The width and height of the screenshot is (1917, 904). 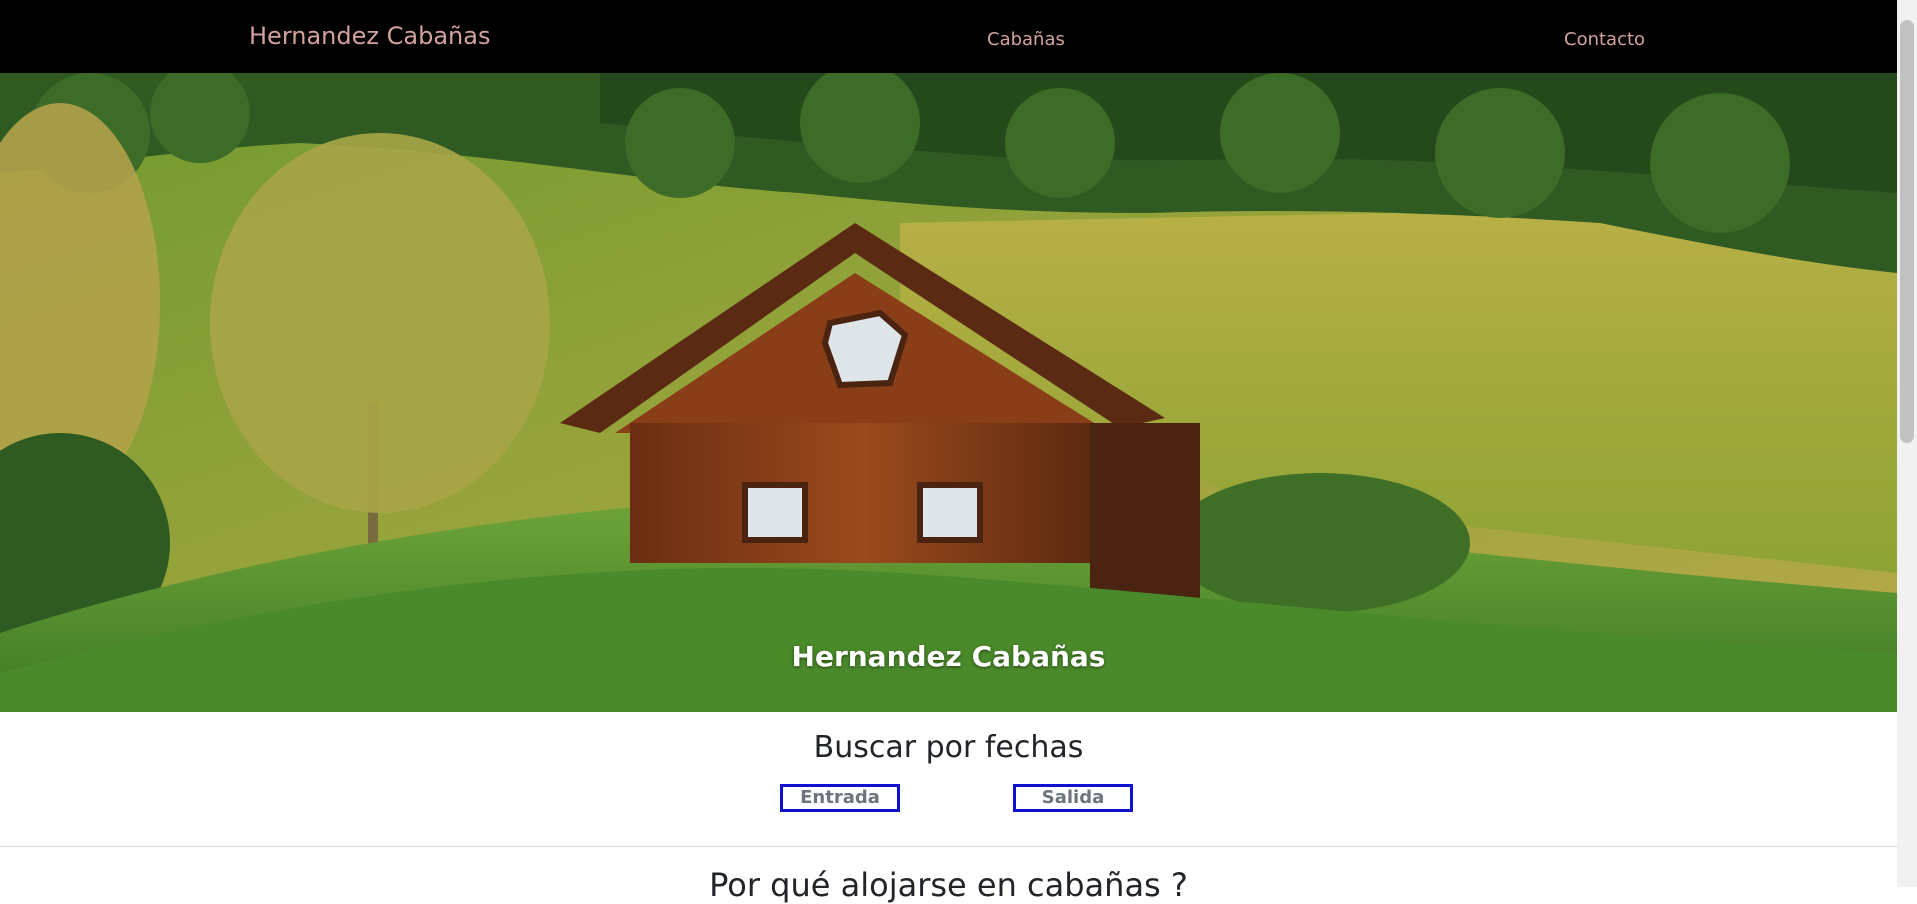 I want to click on brand-link: Hernandez Cabañas, so click(x=369, y=36).